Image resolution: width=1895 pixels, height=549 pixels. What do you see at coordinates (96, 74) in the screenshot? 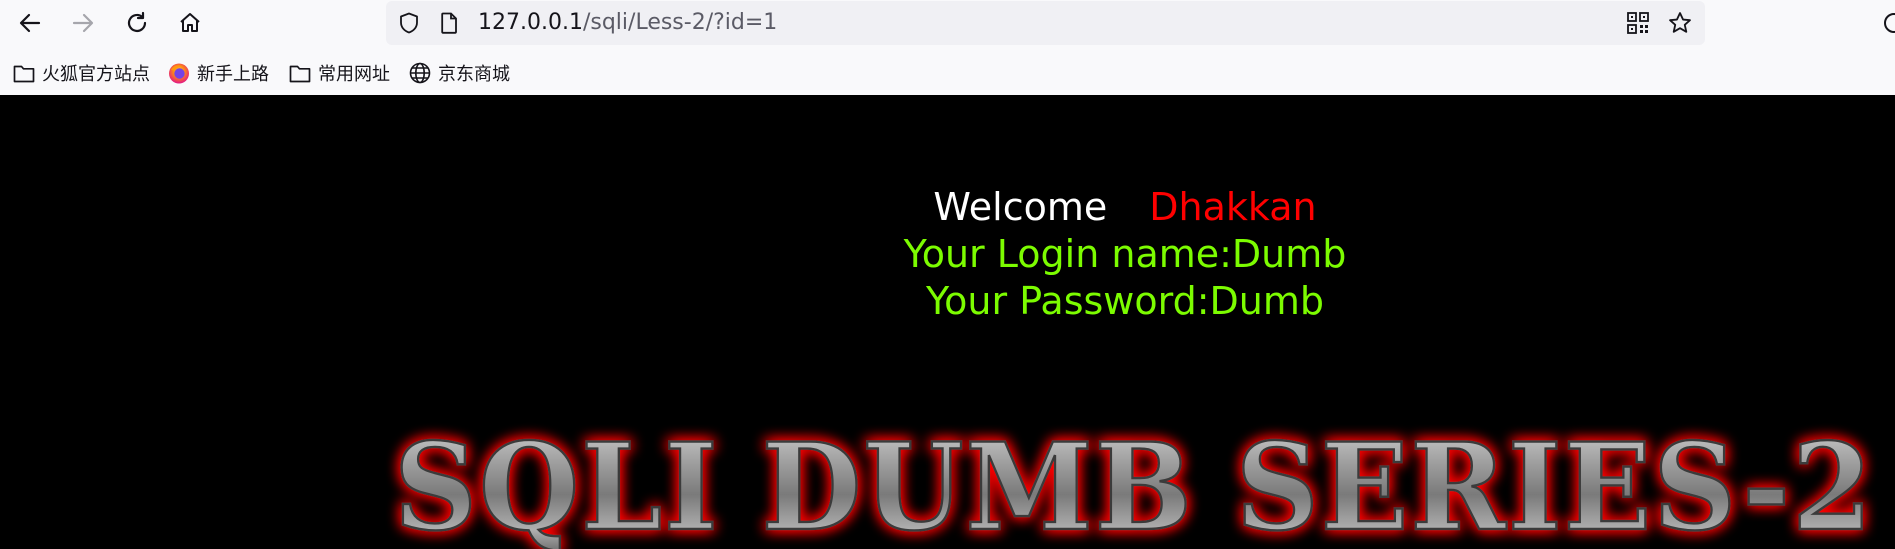
I see `bookmark-label: 火狐官方站点` at bounding box center [96, 74].